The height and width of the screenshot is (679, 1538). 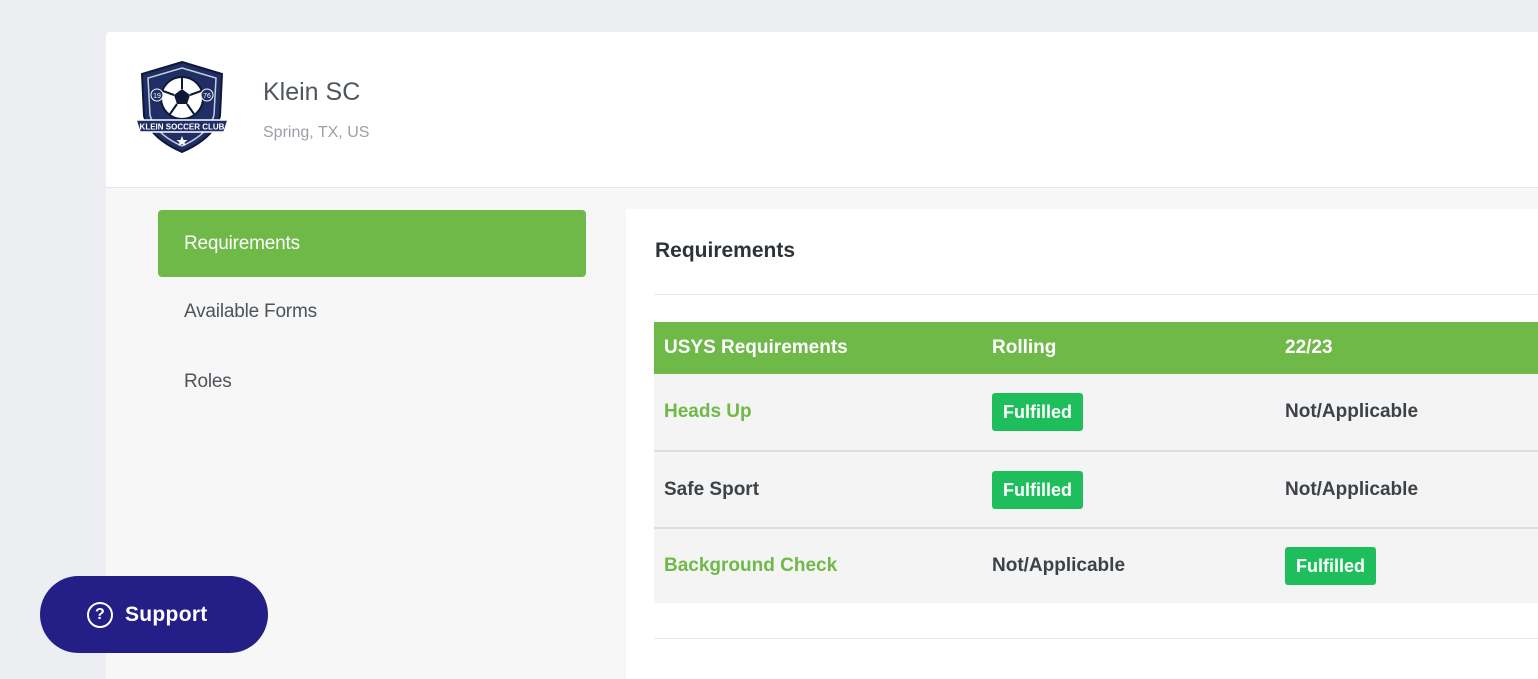 I want to click on support-button: ? Support, so click(x=154, y=614).